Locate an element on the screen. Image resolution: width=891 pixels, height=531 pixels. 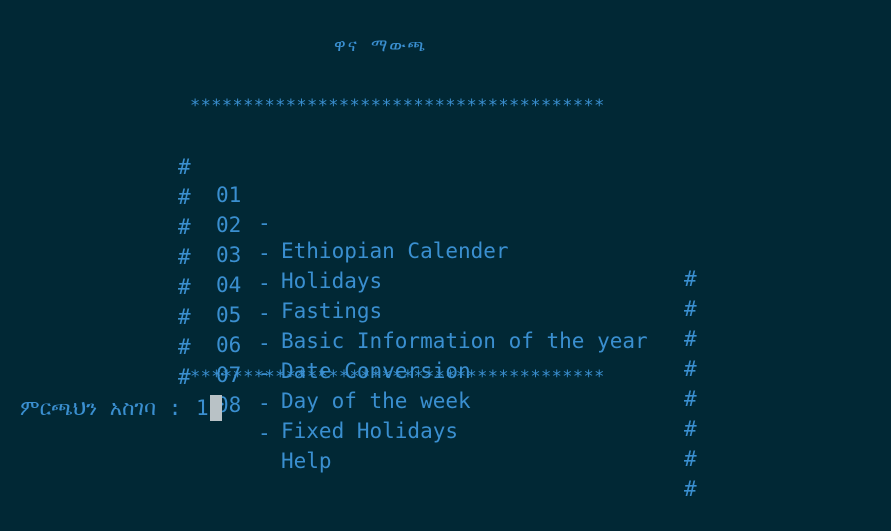
prompt-label: ምርጫህን አስገባ : is located at coordinates (107, 408).